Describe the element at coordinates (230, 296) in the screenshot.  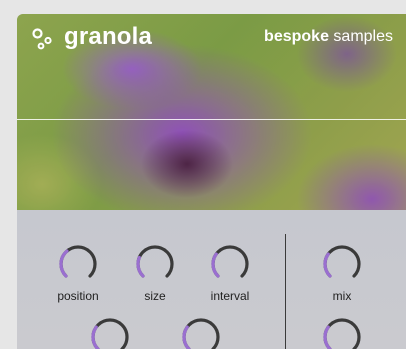
I see `interval-label: interval` at that location.